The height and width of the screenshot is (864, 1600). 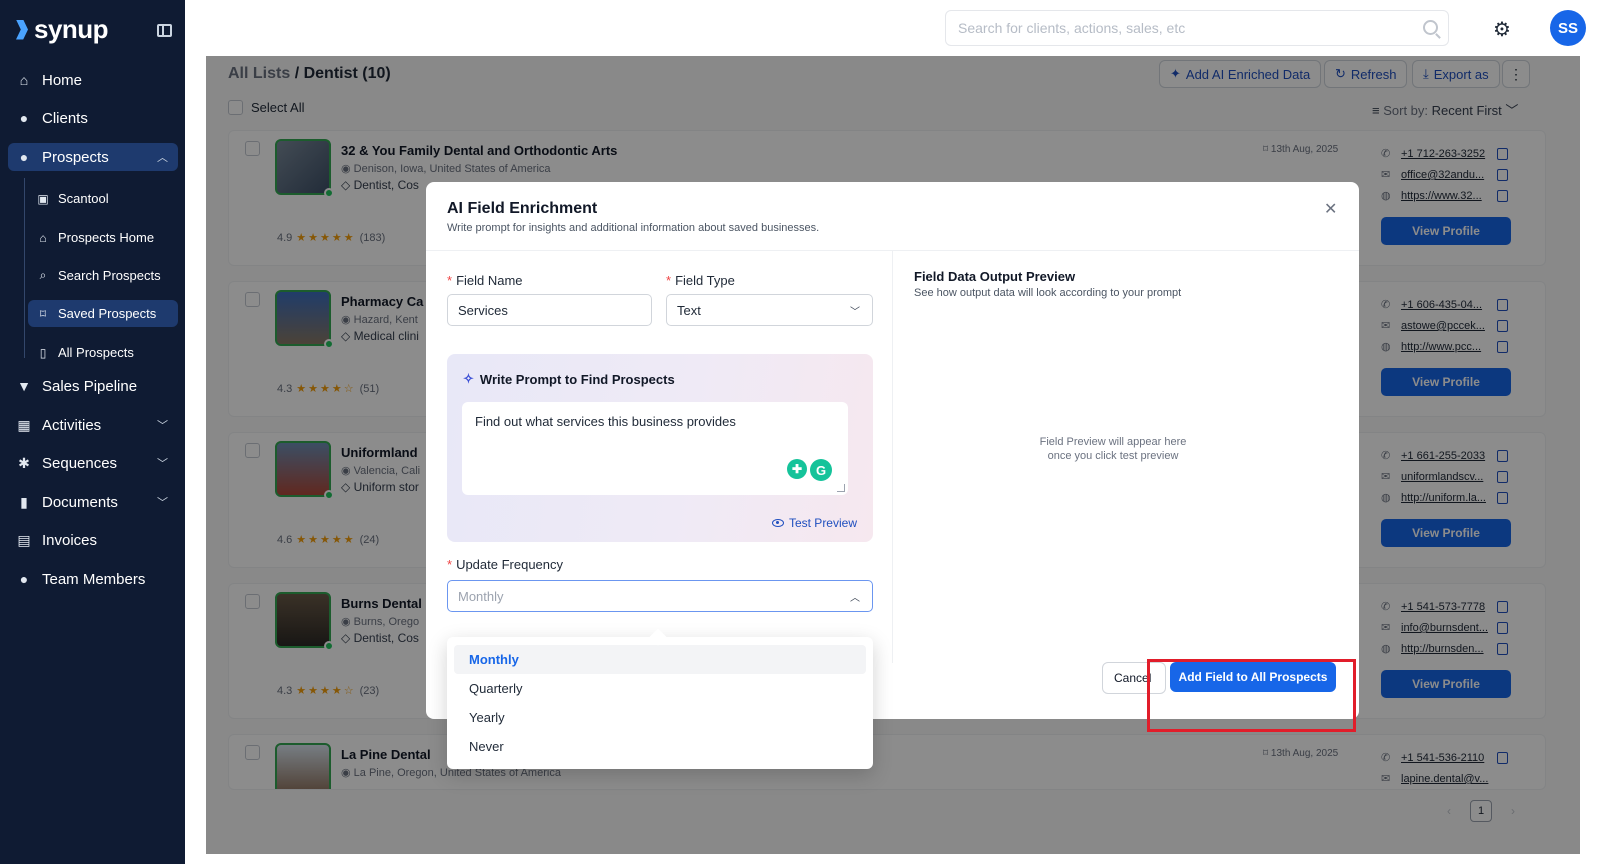 What do you see at coordinates (1430, 27) in the screenshot?
I see `search-icon` at bounding box center [1430, 27].